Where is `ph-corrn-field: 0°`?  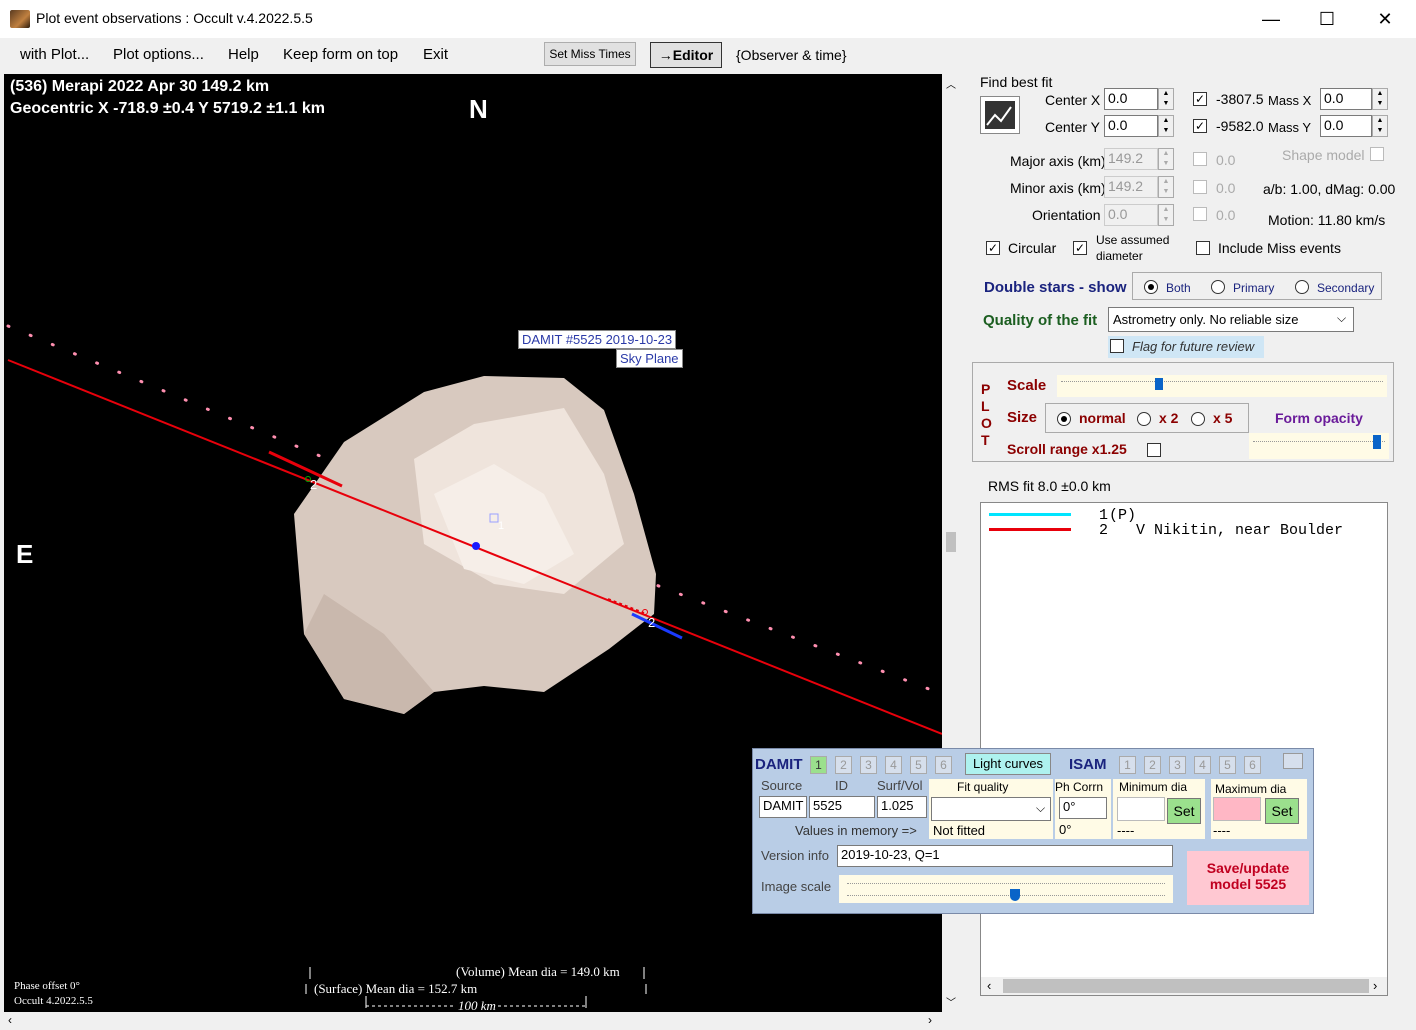 ph-corrn-field: 0° is located at coordinates (1083, 808).